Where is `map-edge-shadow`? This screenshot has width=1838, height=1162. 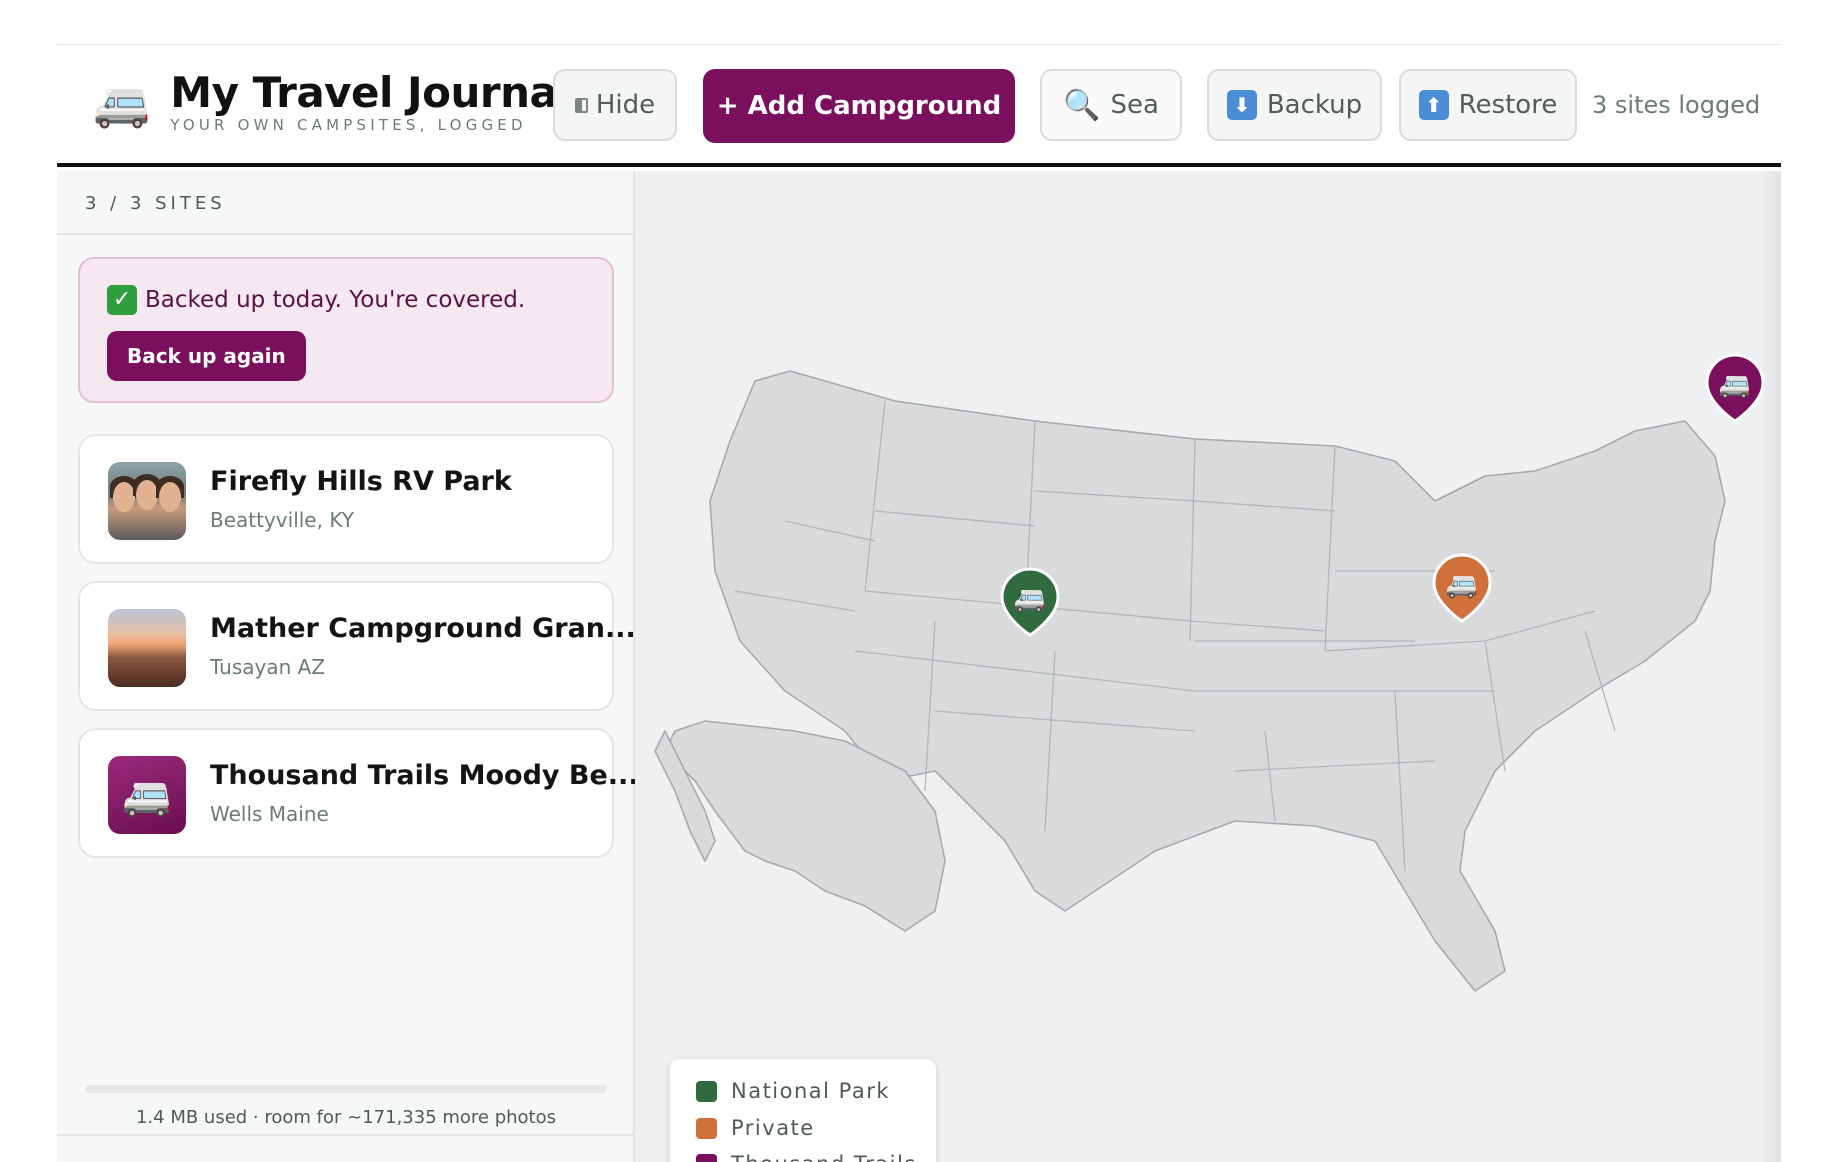
map-edge-shadow is located at coordinates (1771, 666).